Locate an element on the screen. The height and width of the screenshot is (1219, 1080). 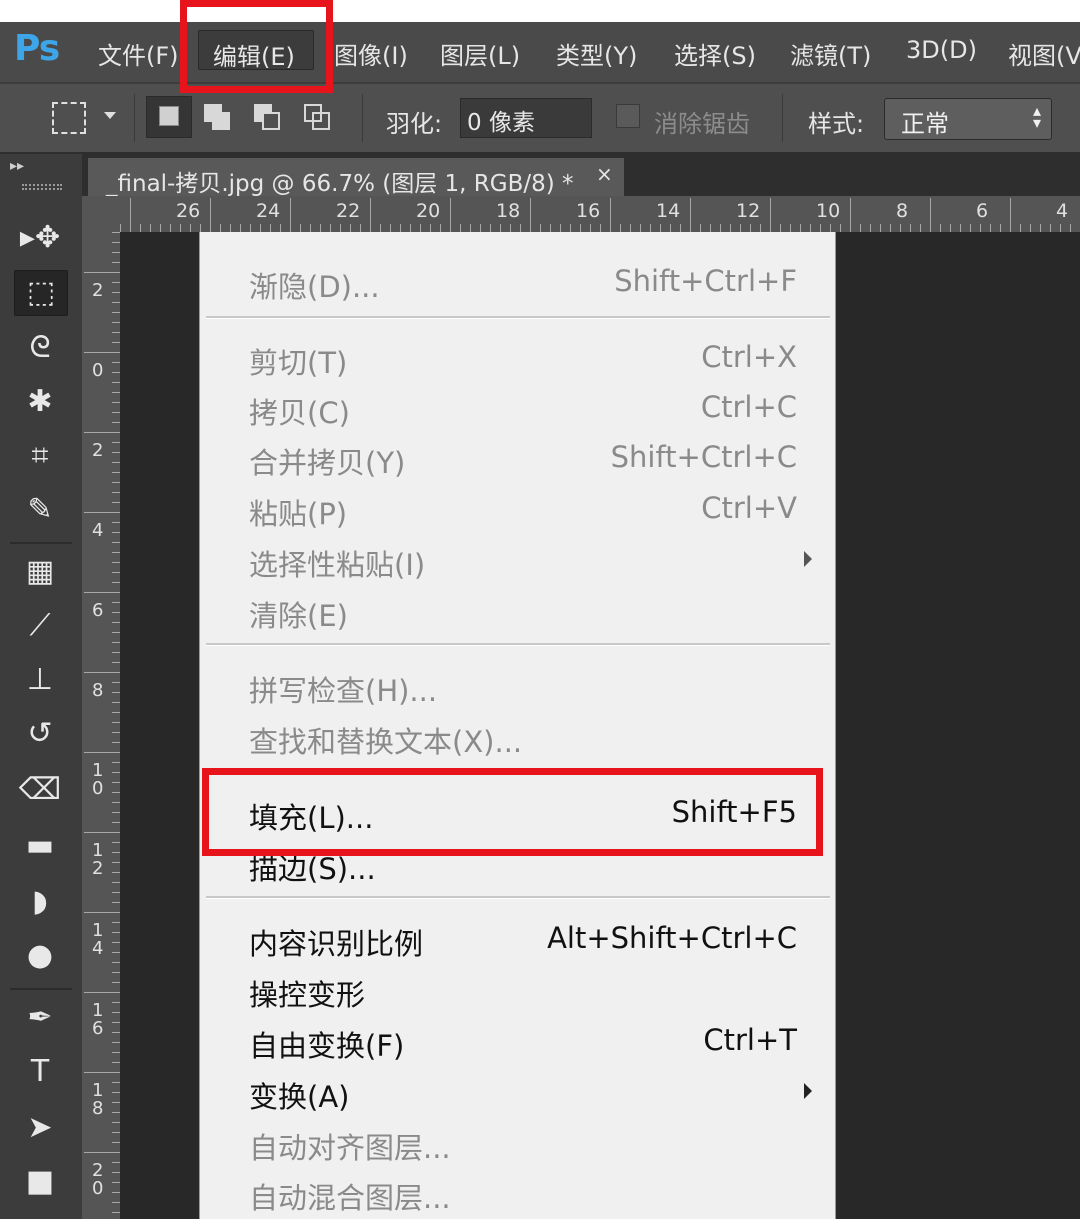
edit-menu-item: 合并拷贝(Y) Shift+Ctrl+C is located at coordinates (518, 457).